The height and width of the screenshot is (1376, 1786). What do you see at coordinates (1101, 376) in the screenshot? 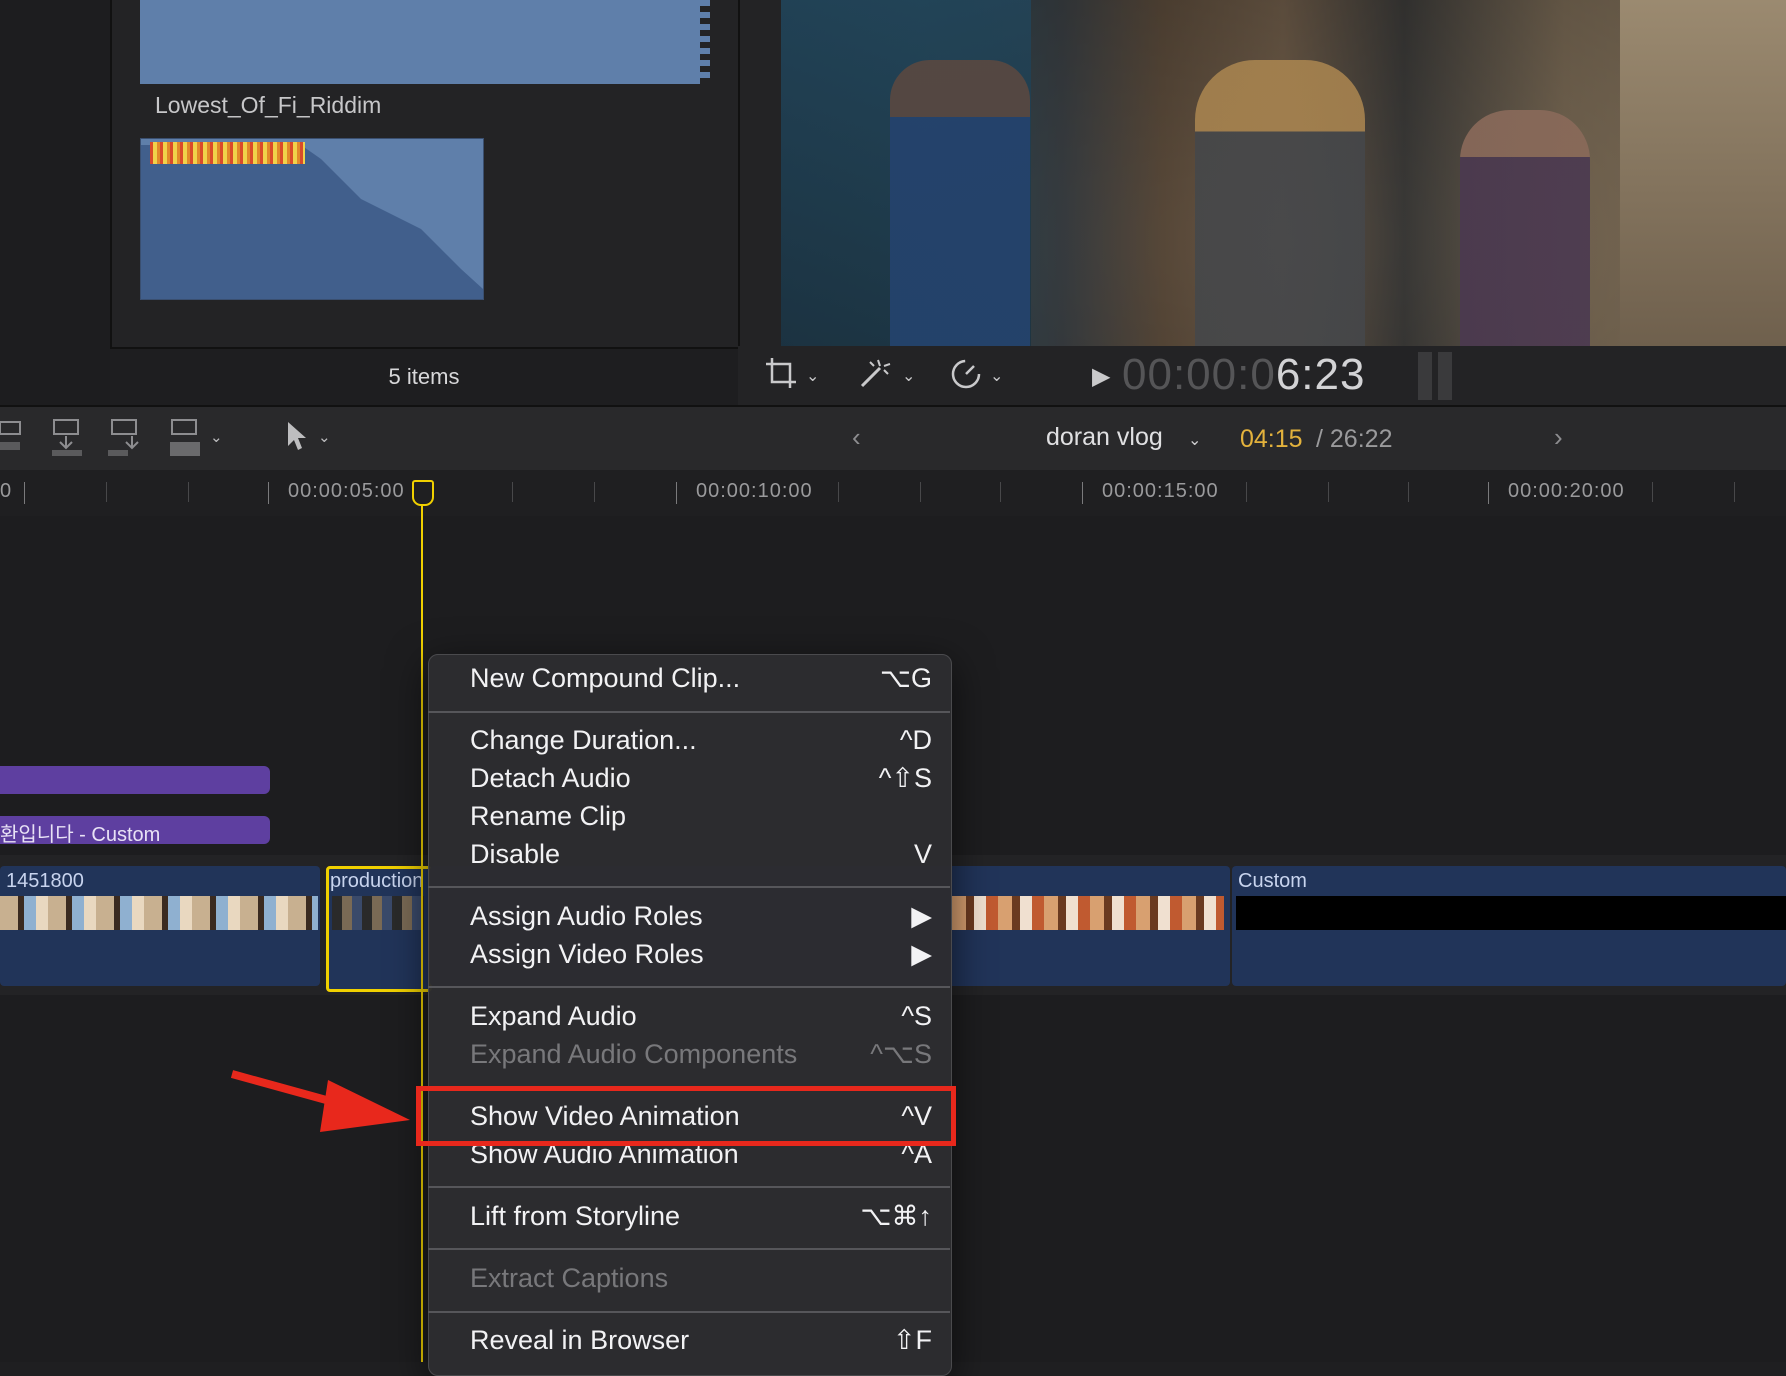
I see `play-icon: ▶` at bounding box center [1101, 376].